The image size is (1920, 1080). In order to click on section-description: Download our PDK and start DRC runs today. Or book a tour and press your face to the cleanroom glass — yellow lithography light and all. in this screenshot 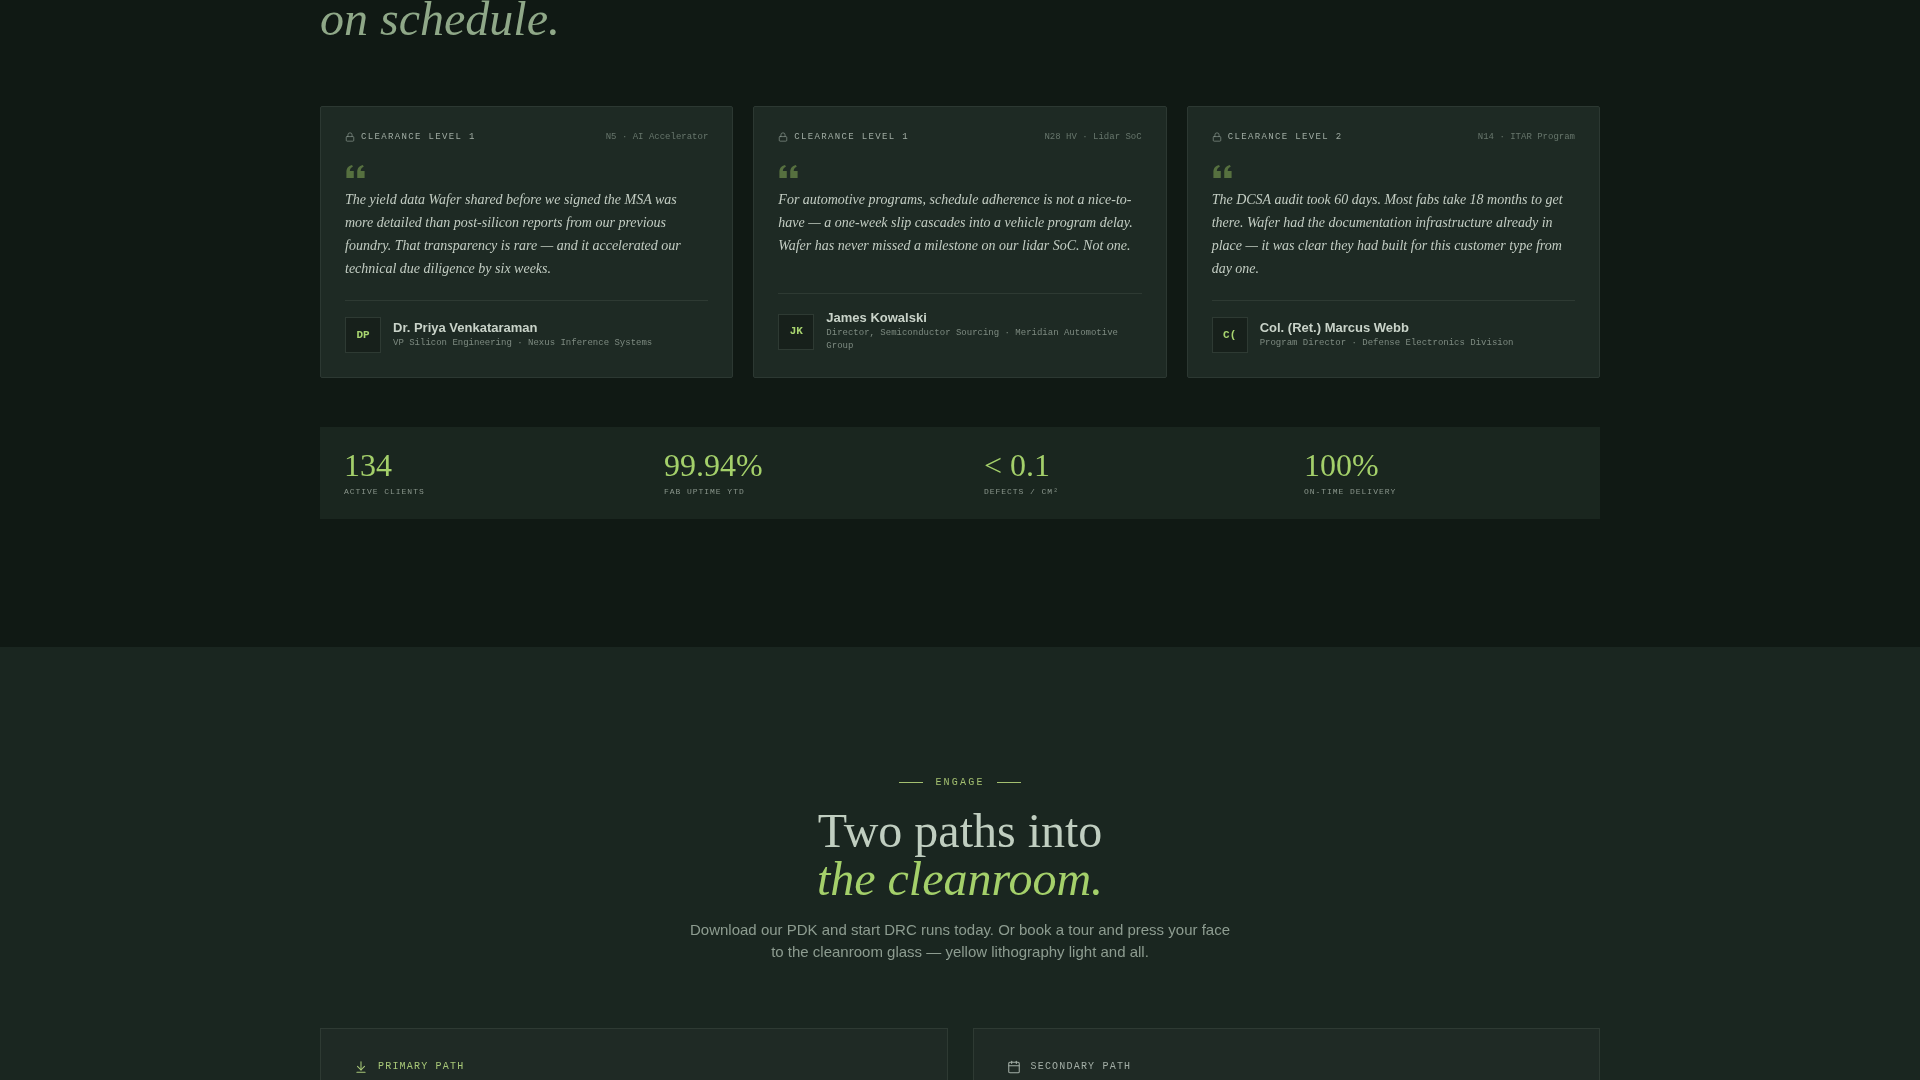, I will do `click(960, 941)`.